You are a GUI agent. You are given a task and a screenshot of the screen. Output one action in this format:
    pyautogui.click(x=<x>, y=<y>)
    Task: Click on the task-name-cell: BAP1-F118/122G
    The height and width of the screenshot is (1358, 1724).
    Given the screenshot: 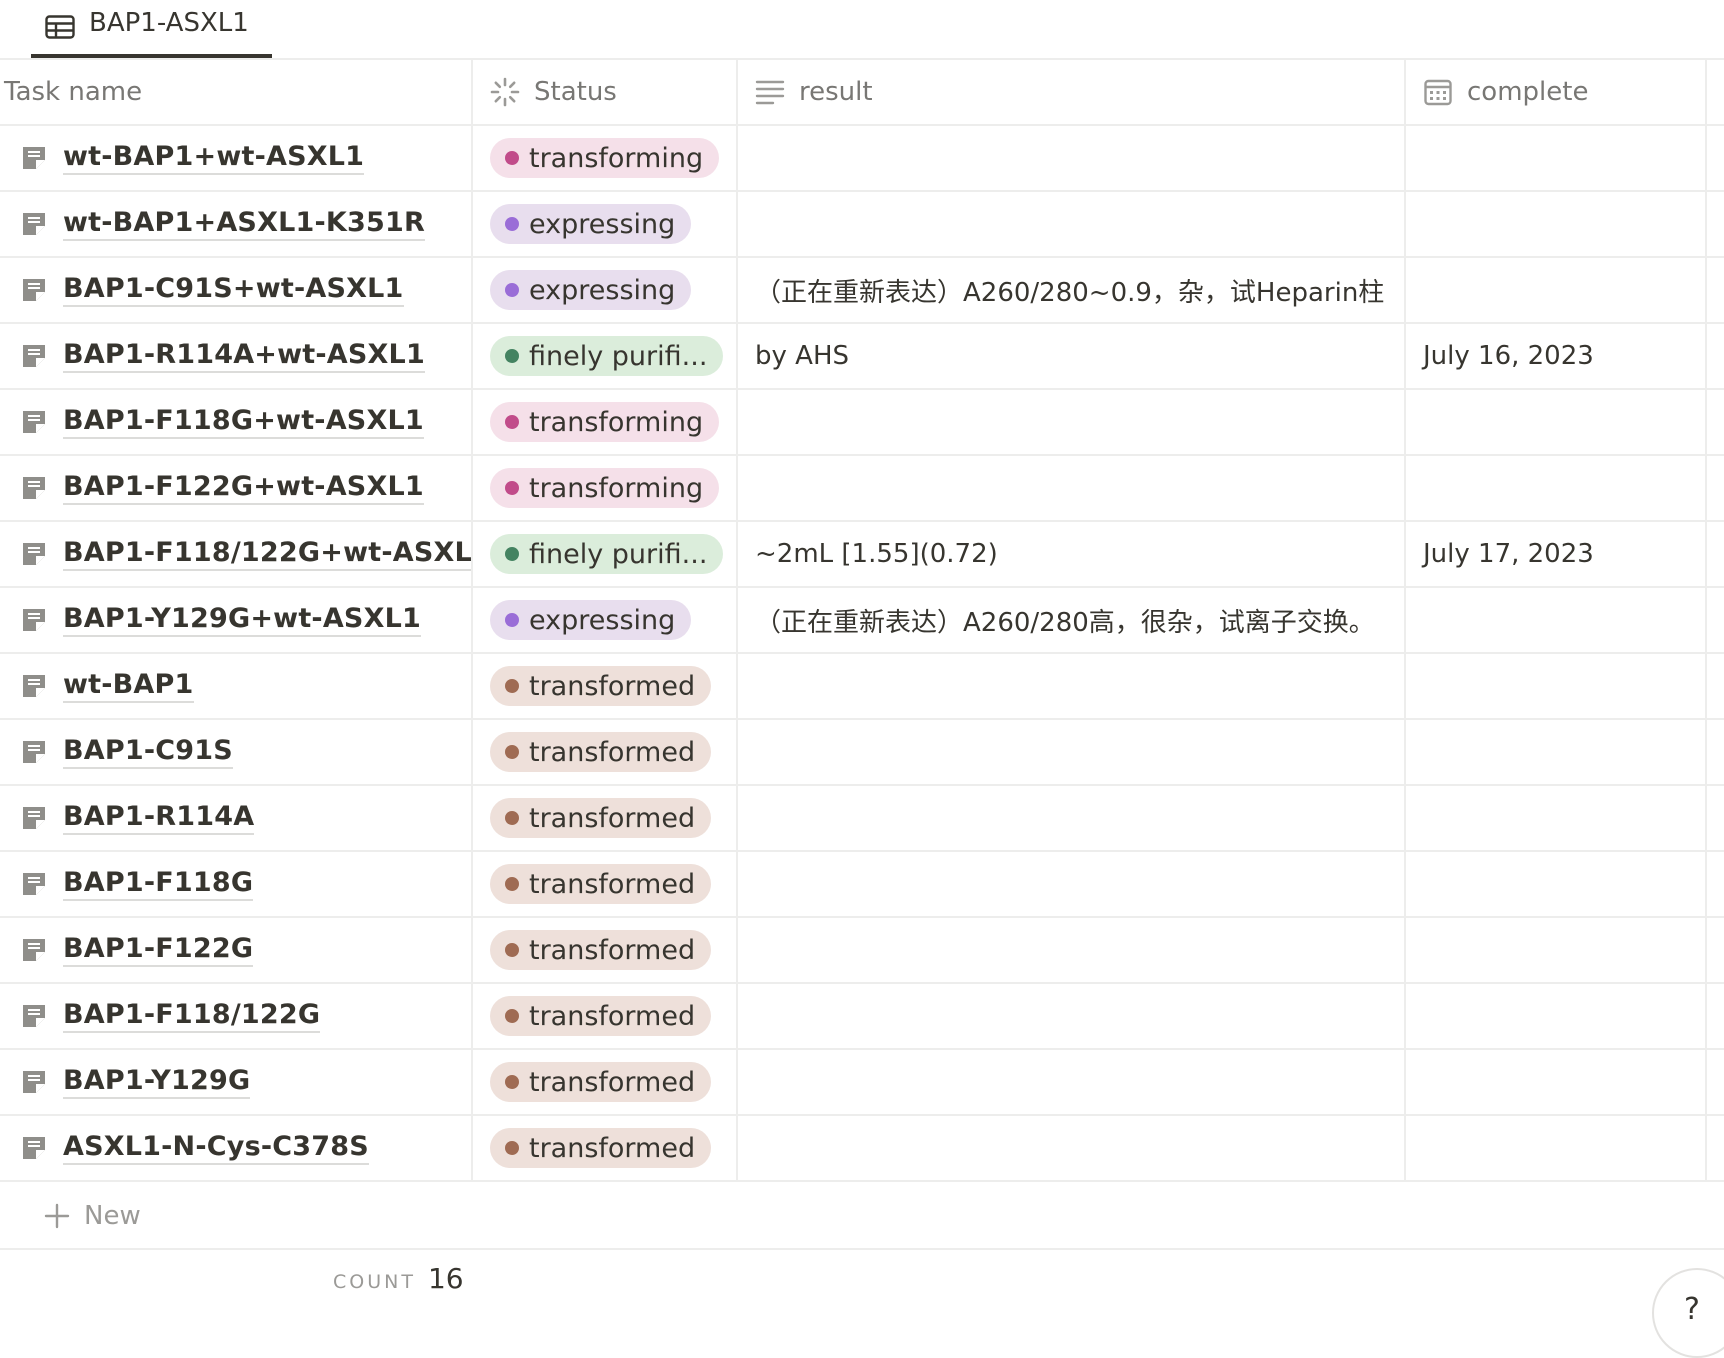 What is the action you would take?
    pyautogui.click(x=236, y=1016)
    